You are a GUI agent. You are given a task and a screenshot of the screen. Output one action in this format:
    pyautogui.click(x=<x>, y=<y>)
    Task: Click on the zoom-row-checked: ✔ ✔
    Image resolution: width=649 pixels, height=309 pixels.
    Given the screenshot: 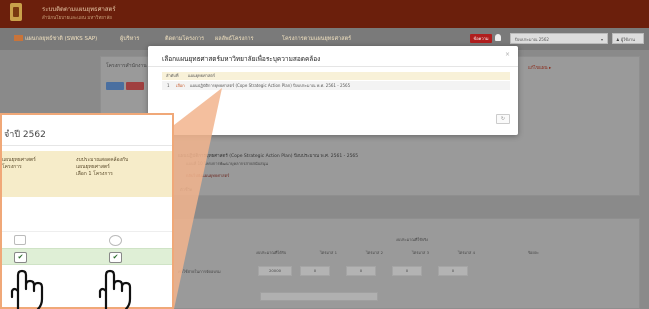 What is the action you would take?
    pyautogui.click(x=87, y=256)
    